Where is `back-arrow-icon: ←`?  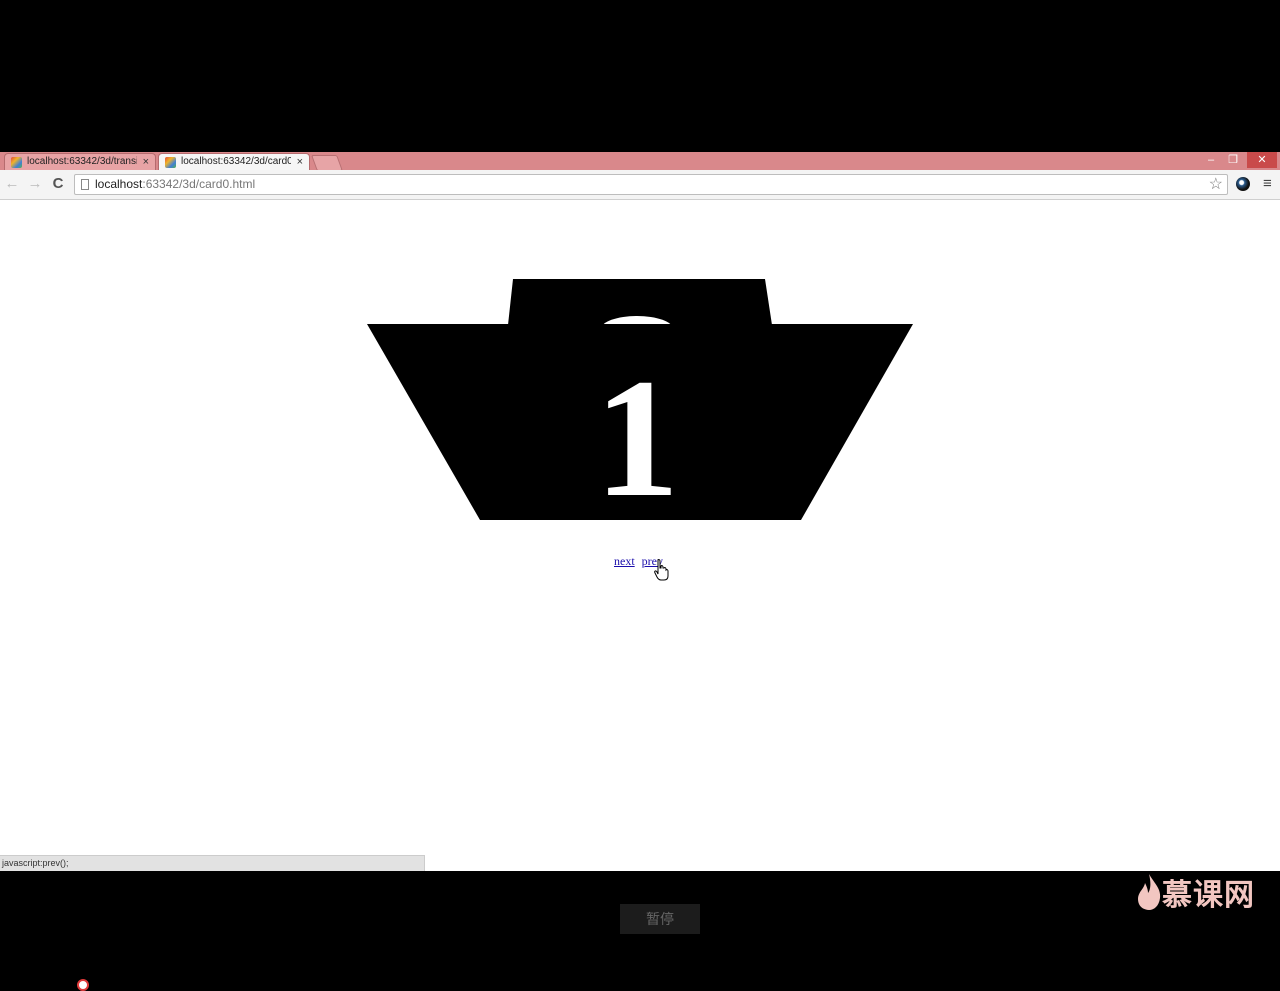
back-arrow-icon: ← is located at coordinates (12, 184).